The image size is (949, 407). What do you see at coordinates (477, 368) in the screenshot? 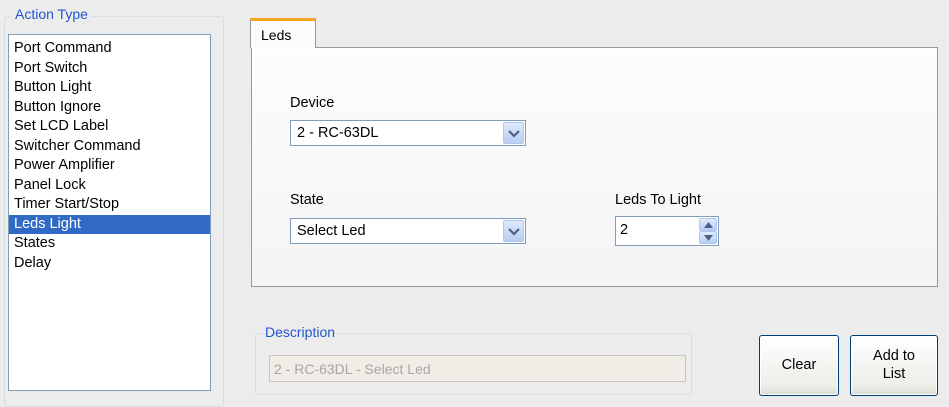
I see `description-field: 2 - RC-63DL - Select Led` at bounding box center [477, 368].